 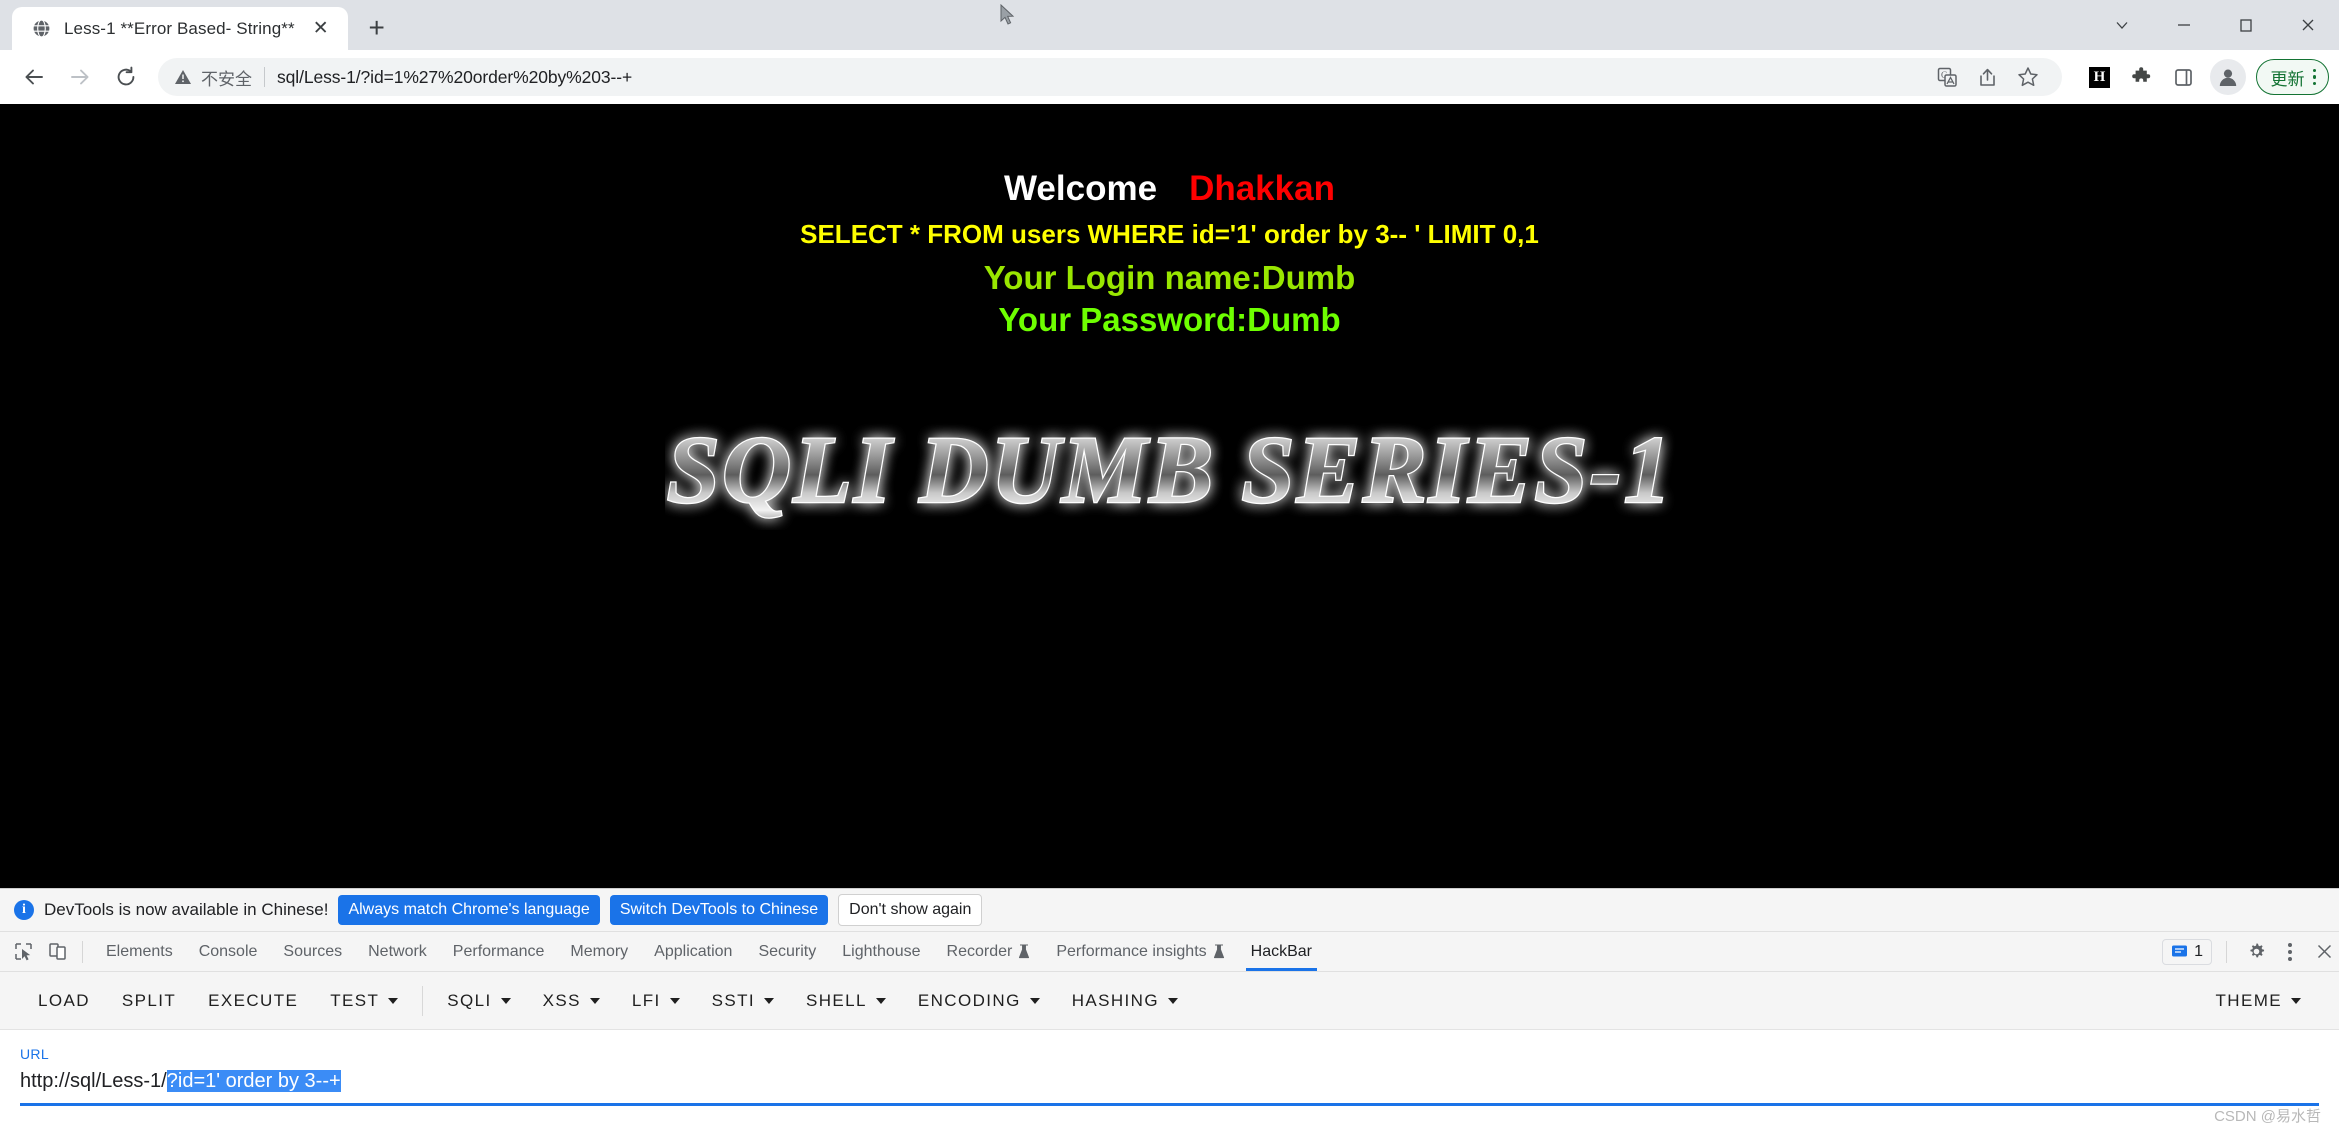 What do you see at coordinates (2324, 952) in the screenshot?
I see `devtools-close-button` at bounding box center [2324, 952].